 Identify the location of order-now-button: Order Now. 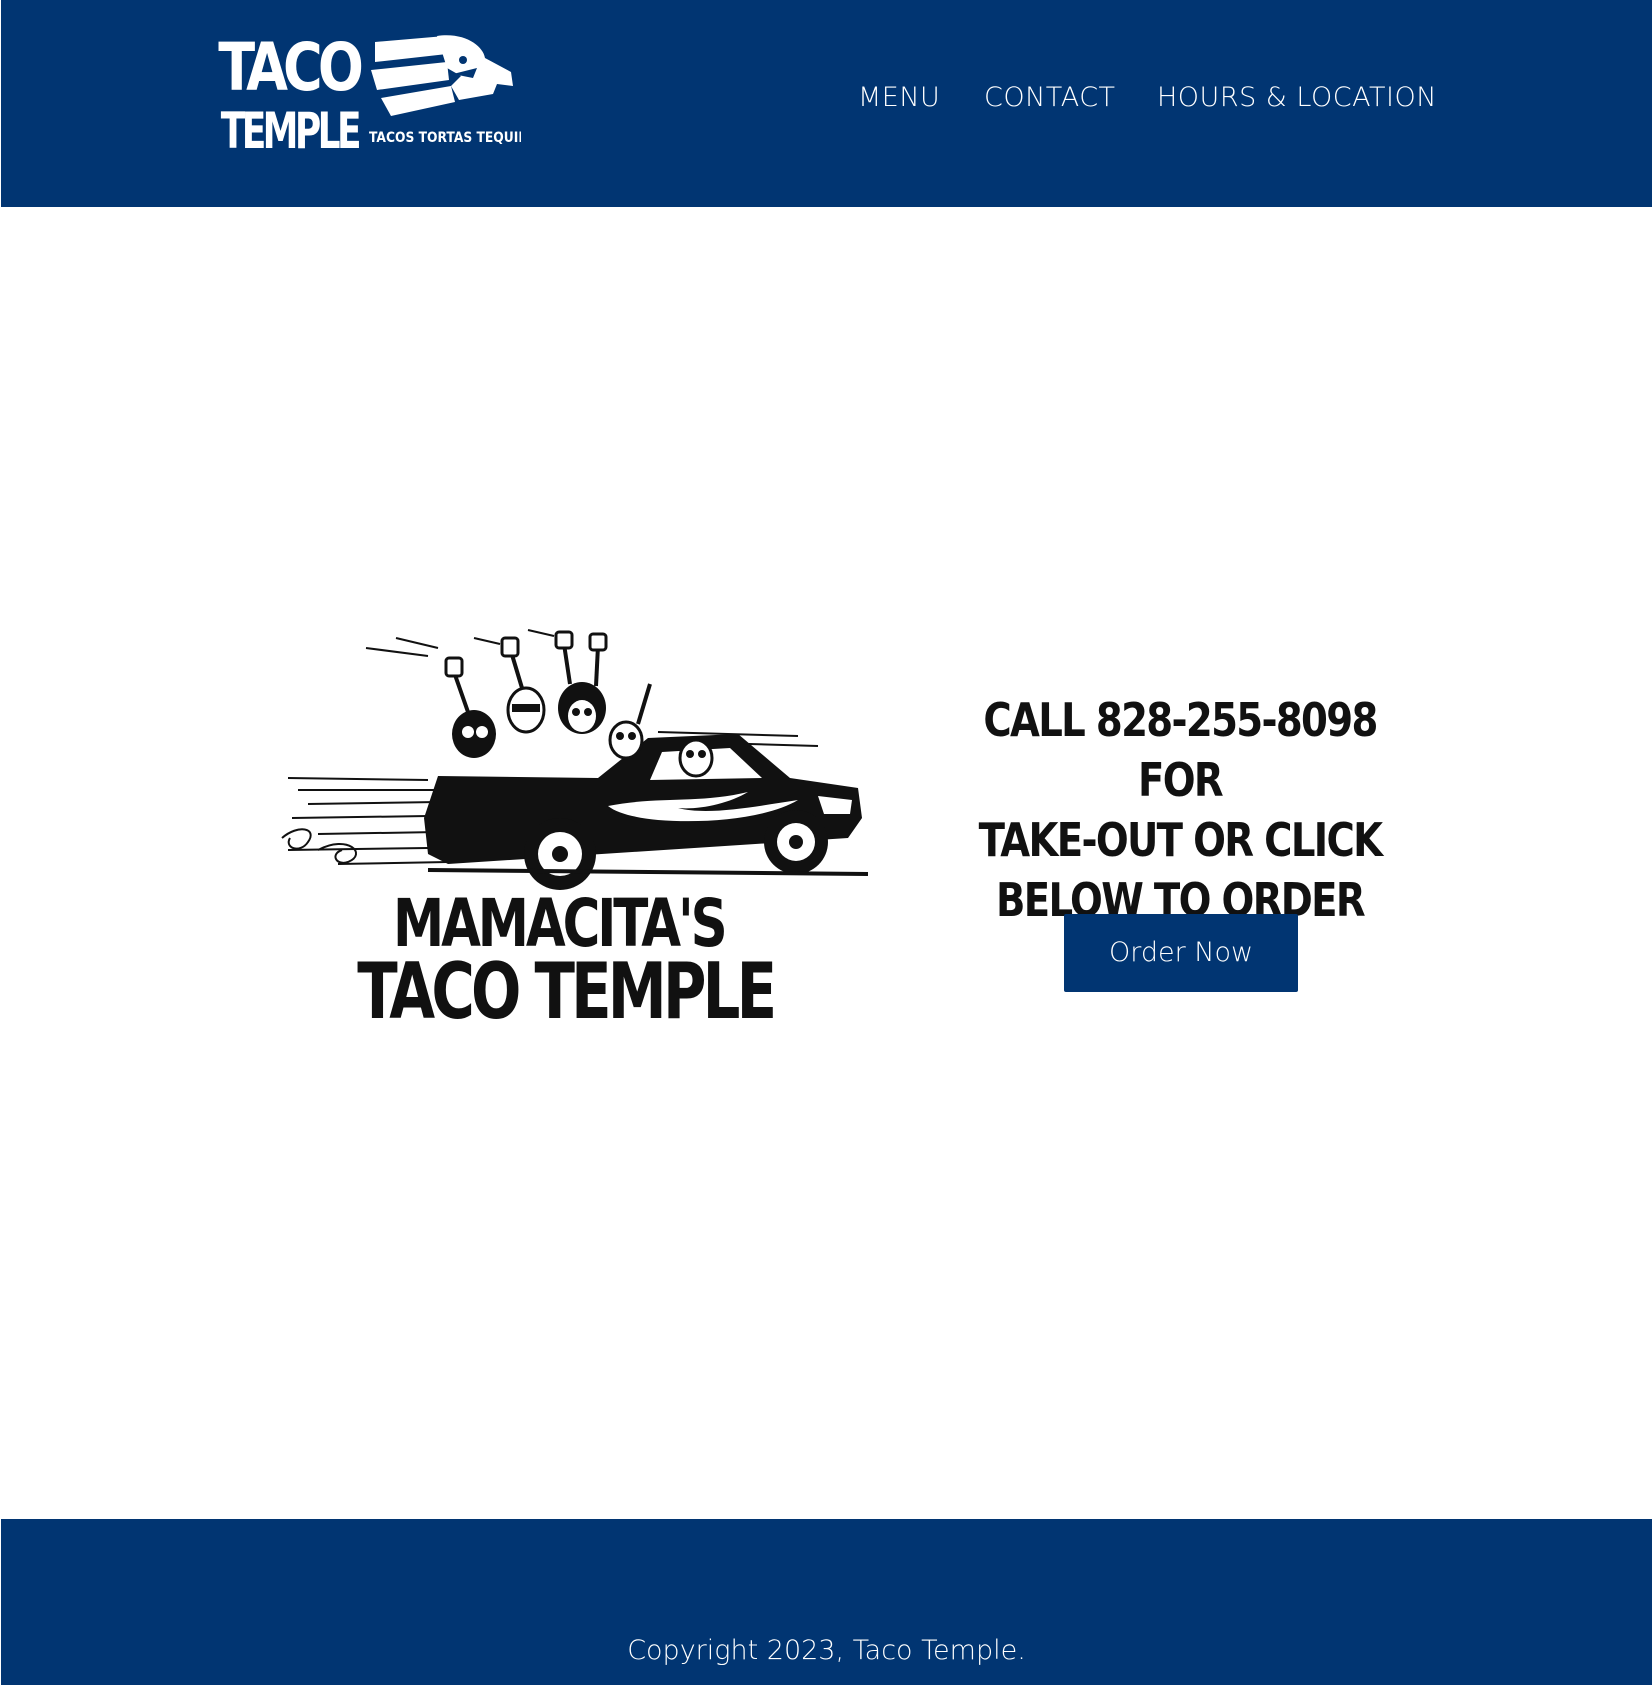
(1181, 953).